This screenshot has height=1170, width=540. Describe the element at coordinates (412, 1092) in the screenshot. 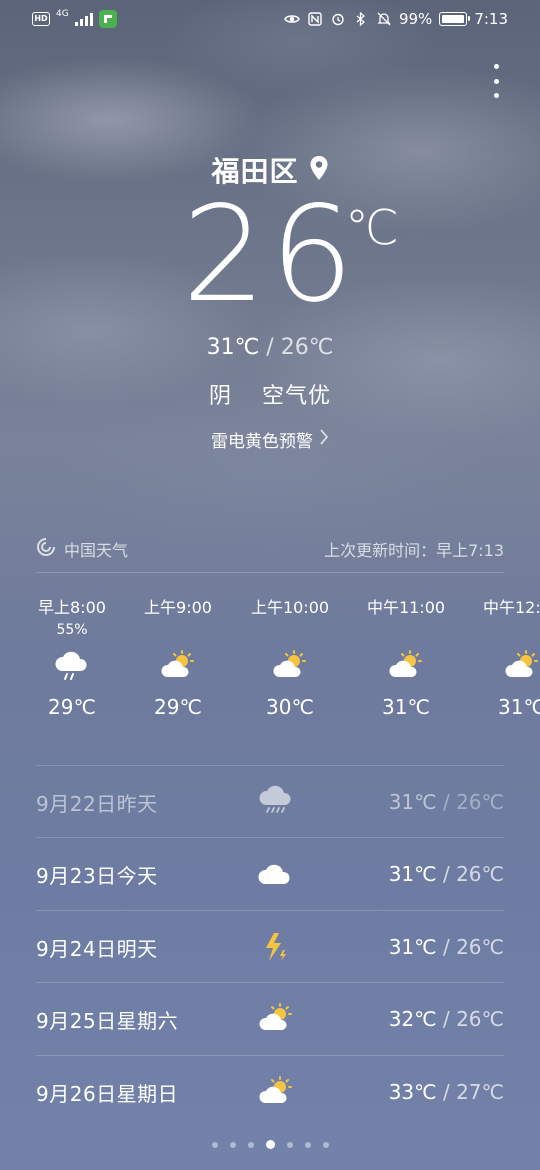

I see `day-high: 33℃` at that location.